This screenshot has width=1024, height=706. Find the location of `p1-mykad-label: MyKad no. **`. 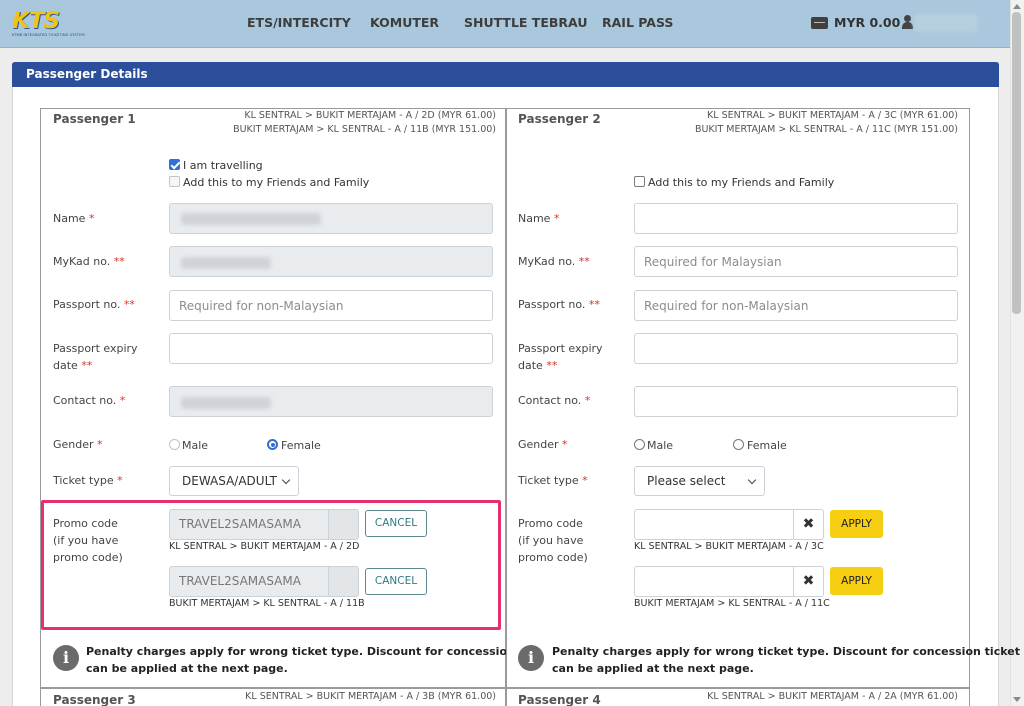

p1-mykad-label: MyKad no. ** is located at coordinates (89, 261).